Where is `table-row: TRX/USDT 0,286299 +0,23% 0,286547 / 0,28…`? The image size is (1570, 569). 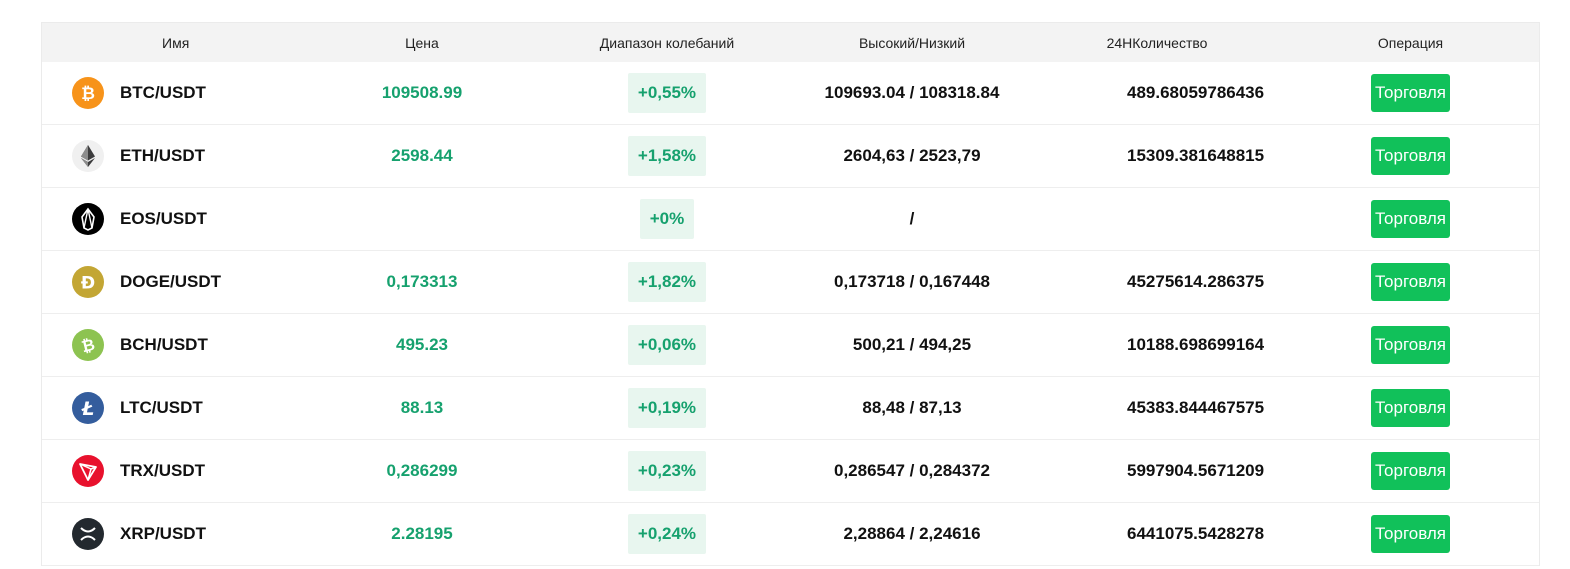
table-row: TRX/USDT 0,286299 +0,23% 0,286547 / 0,28… is located at coordinates (790, 471).